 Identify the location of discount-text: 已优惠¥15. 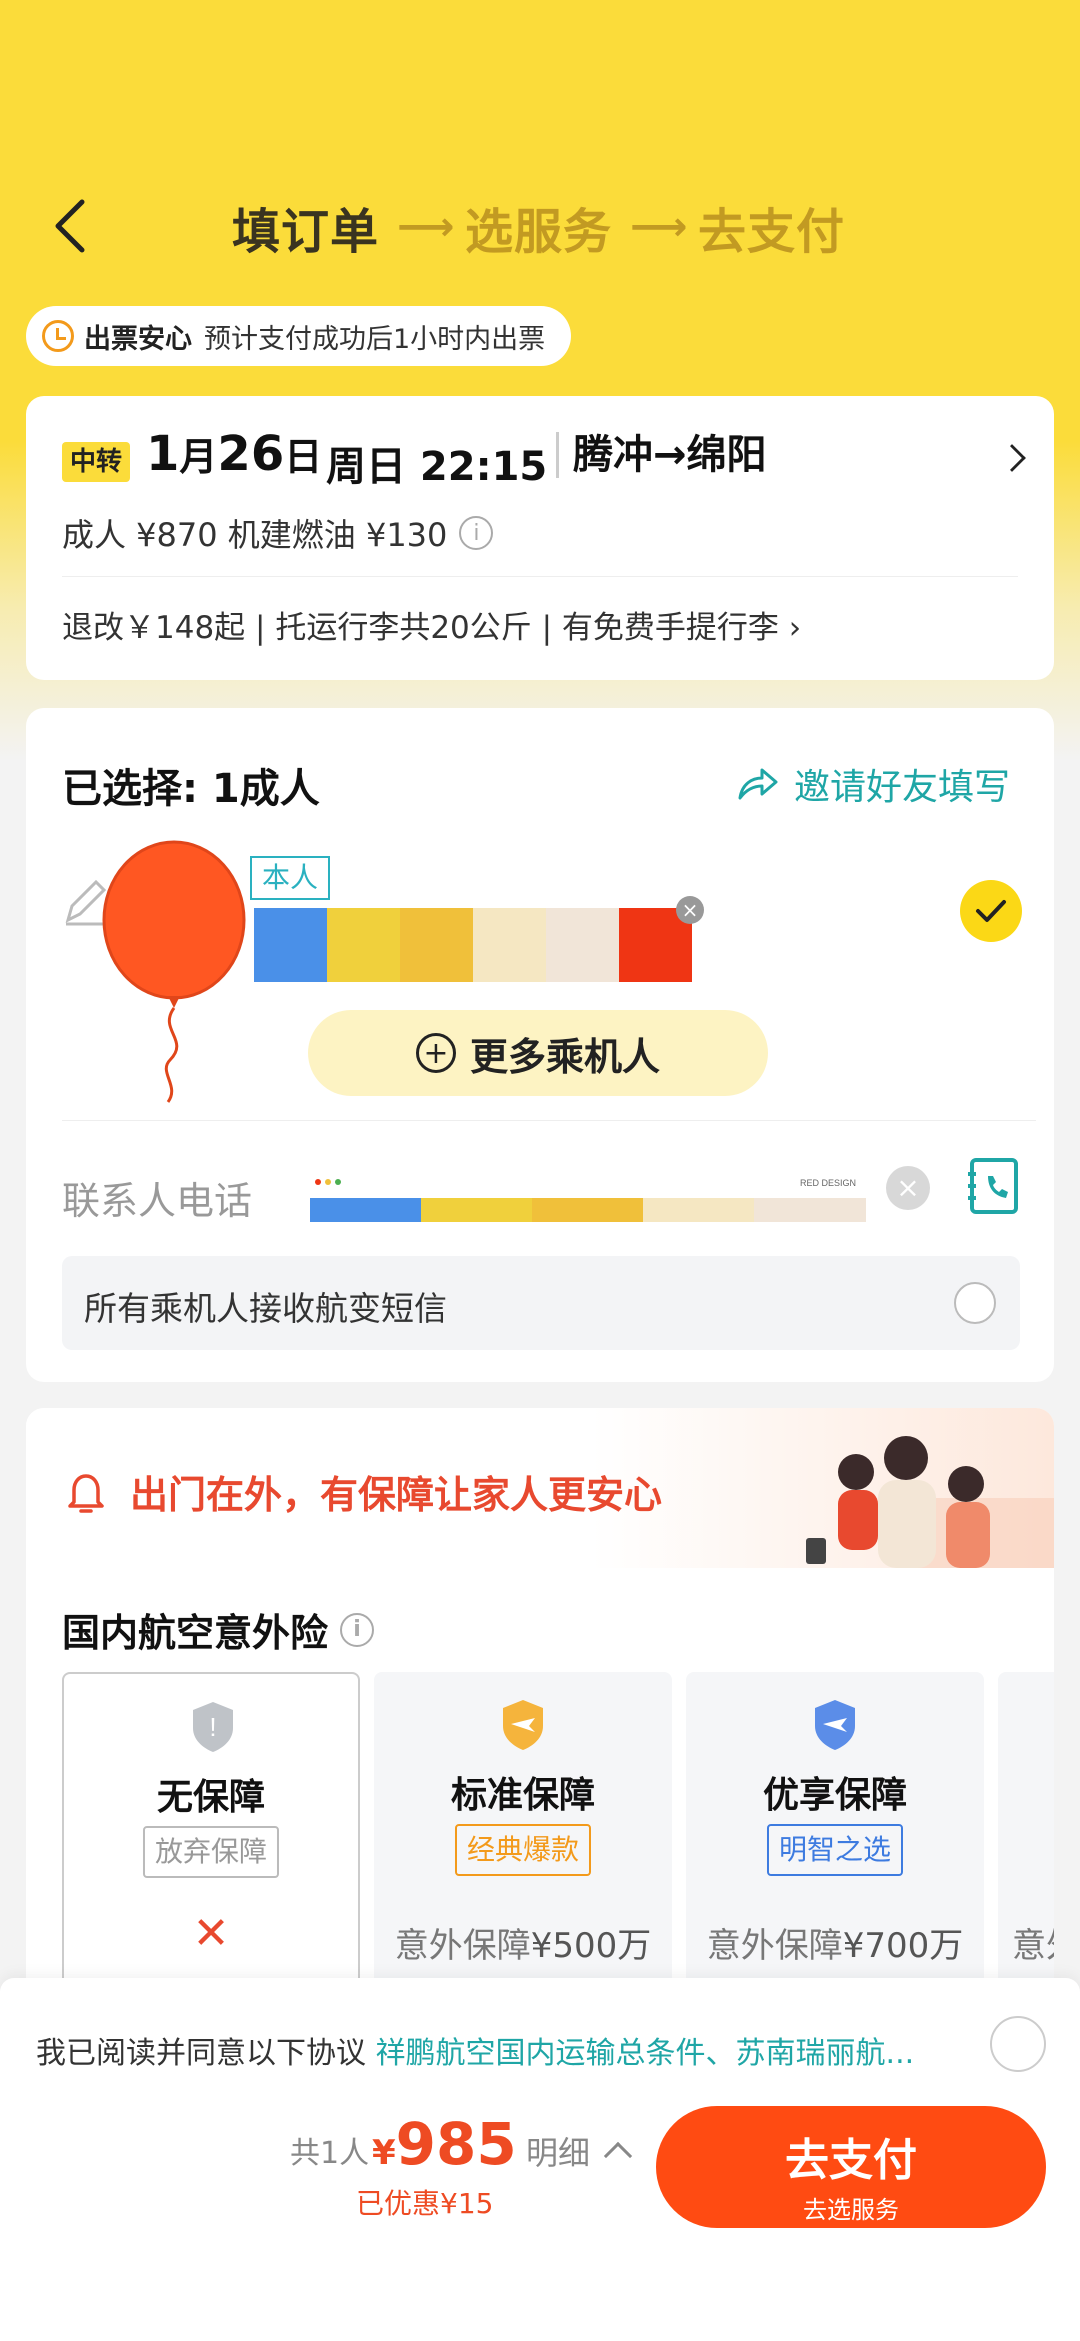
(425, 2203).